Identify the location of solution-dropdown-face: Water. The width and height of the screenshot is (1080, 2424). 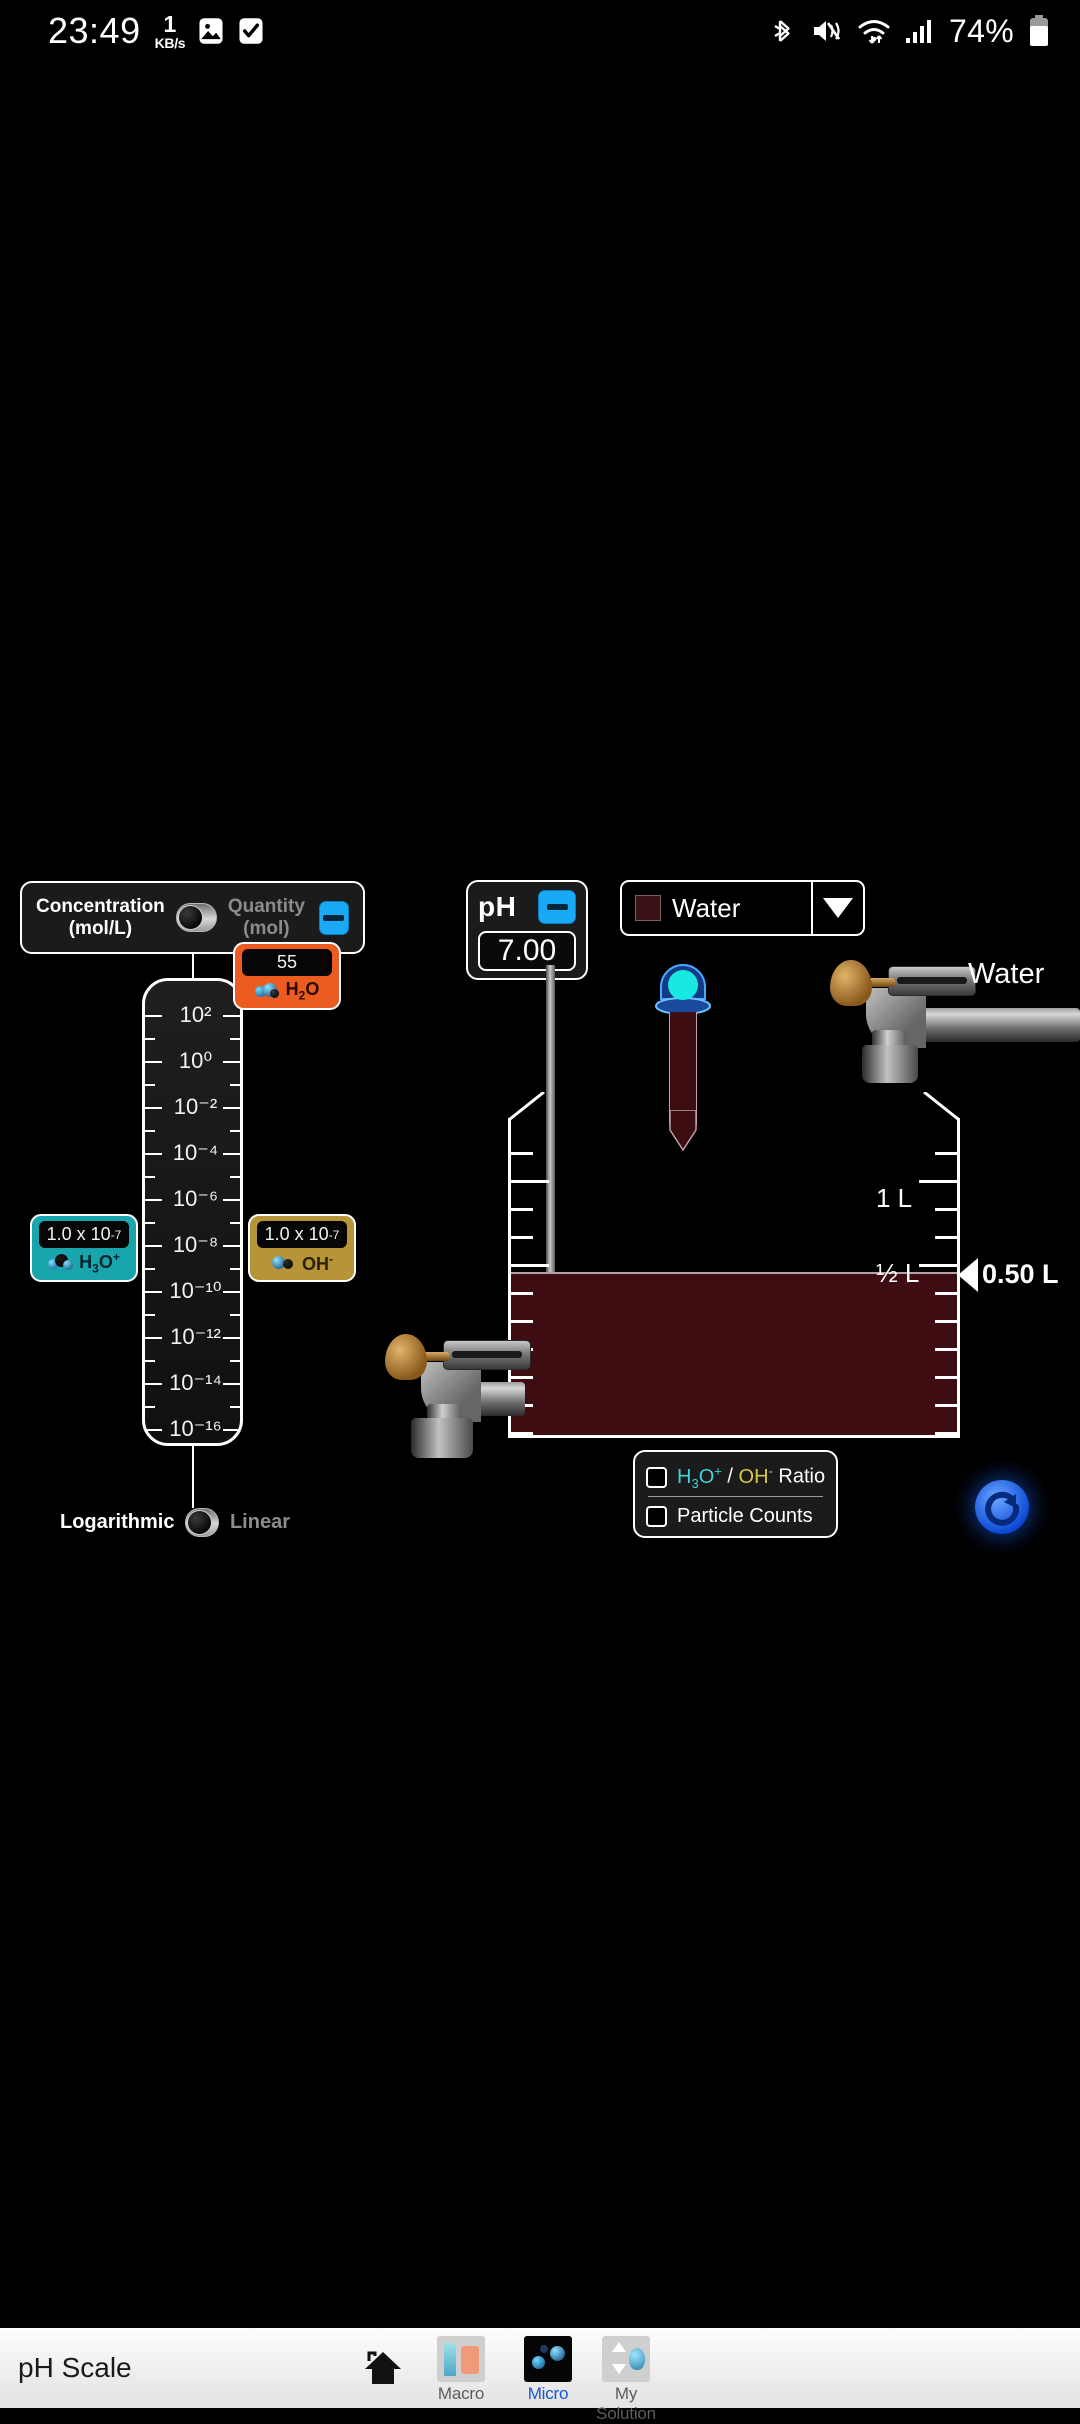
(716, 908).